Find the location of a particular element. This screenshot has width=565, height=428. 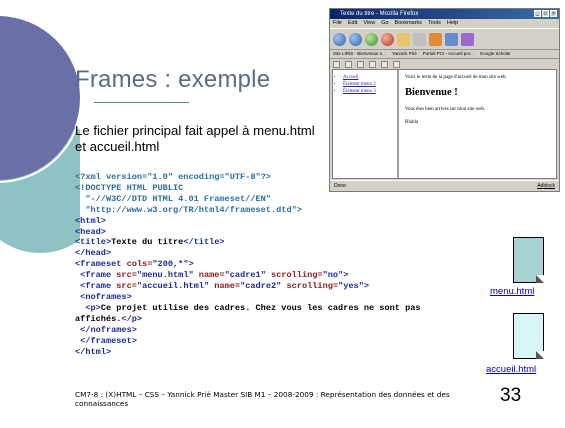

decor-blue-circle is located at coordinates (40, 98).